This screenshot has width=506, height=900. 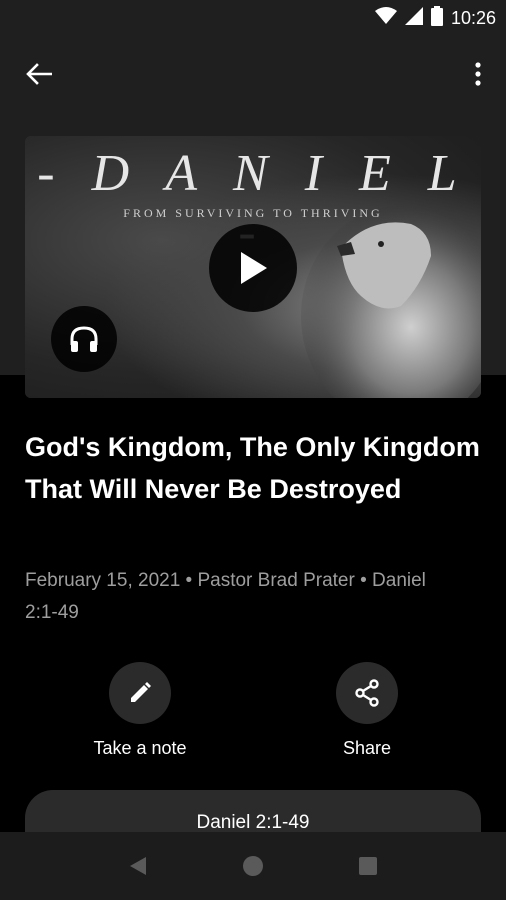 I want to click on status-bar: 10:26, so click(x=253, y=18).